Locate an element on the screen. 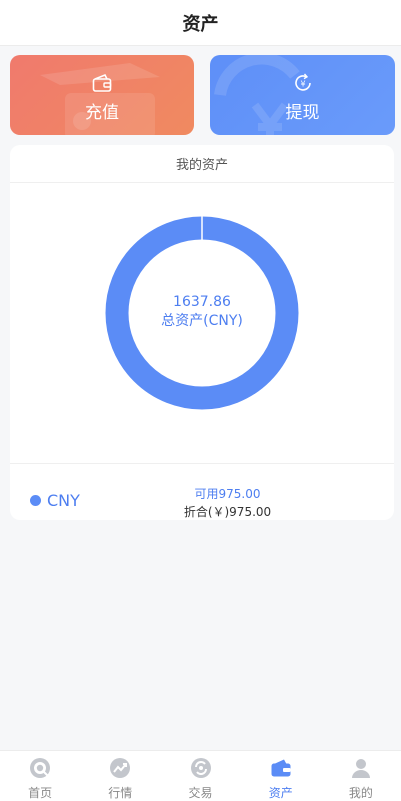 The width and height of the screenshot is (401, 801). total-assets-value: 1637.86 is located at coordinates (202, 302).